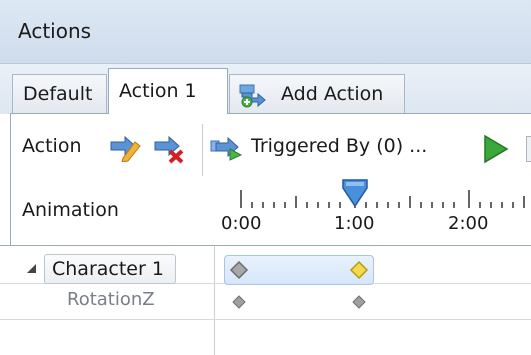 This screenshot has height=355, width=531. I want to click on row-separator, so click(265, 319).